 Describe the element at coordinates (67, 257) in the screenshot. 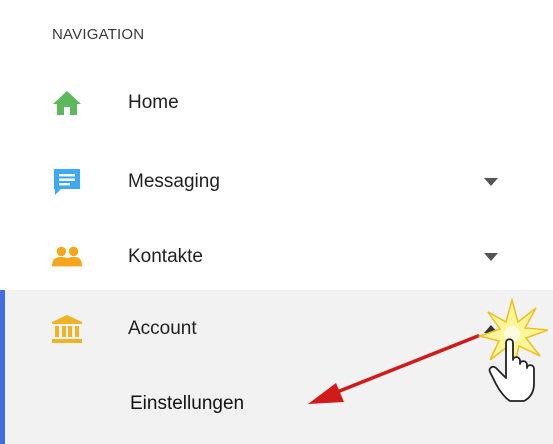

I see `people-icon` at that location.